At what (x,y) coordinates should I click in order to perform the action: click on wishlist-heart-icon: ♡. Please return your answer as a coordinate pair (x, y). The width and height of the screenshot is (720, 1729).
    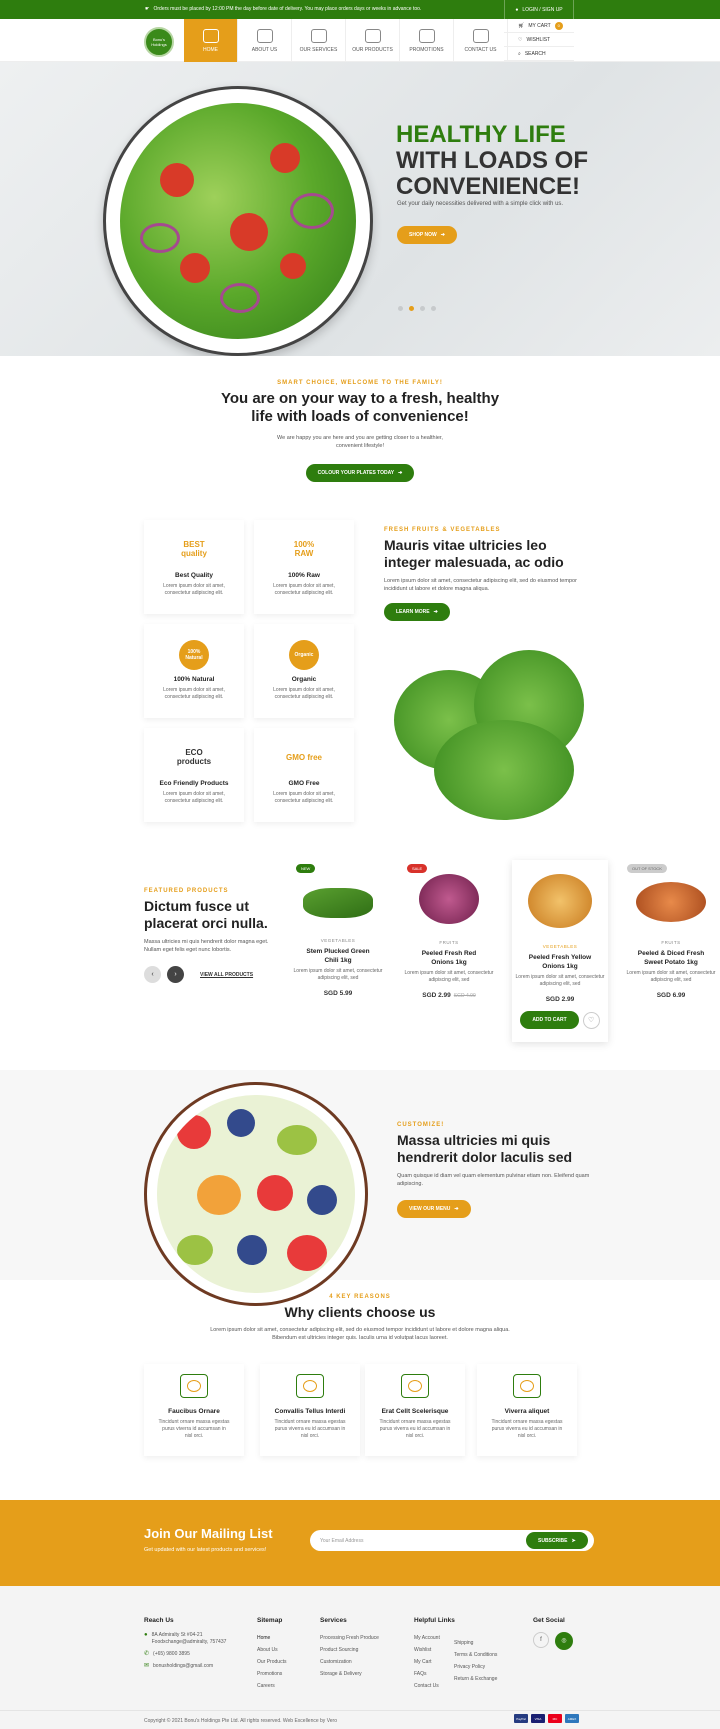
    Looking at the image, I should click on (591, 1020).